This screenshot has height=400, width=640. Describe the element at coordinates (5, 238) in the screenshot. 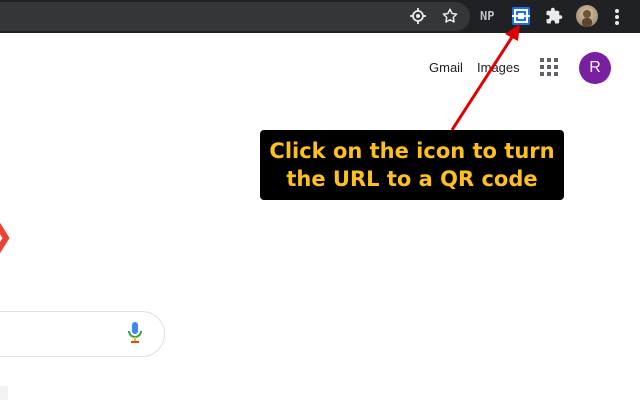

I see `google-logo-fragment` at that location.